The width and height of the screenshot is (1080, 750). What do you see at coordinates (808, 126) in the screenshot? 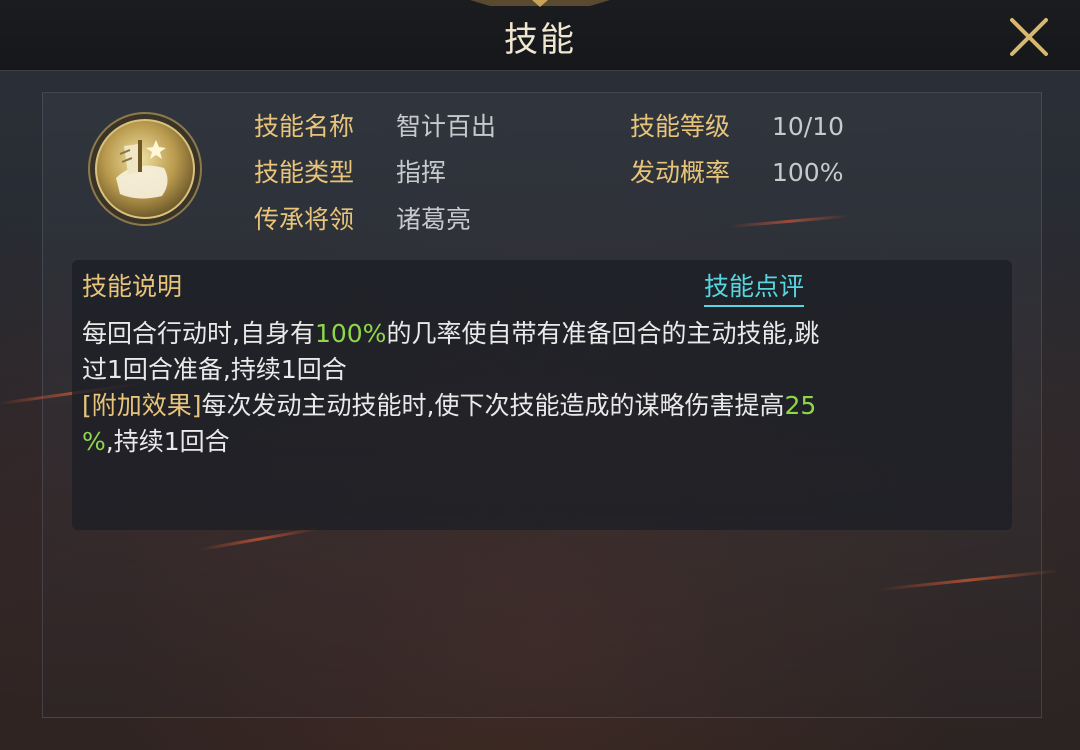
I see `skill-level-value: 10/10` at bounding box center [808, 126].